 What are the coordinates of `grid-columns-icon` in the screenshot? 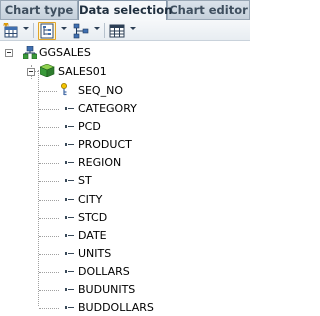 It's located at (117, 31).